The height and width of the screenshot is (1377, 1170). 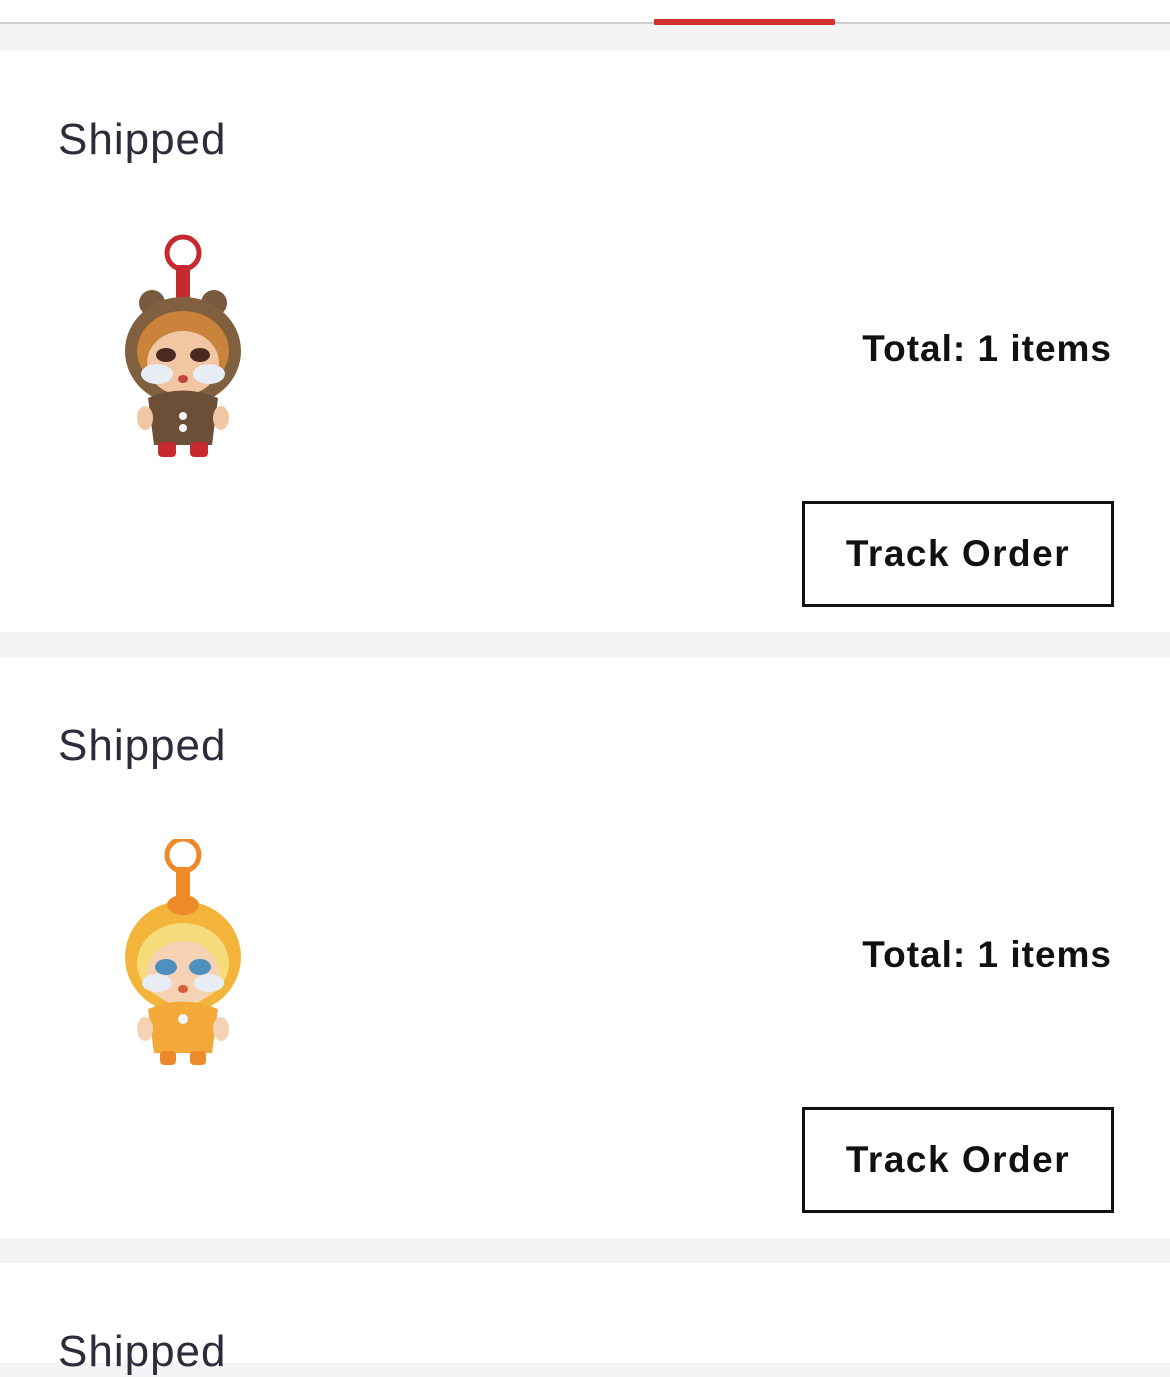 What do you see at coordinates (744, 22) in the screenshot?
I see `active-tab-indicator` at bounding box center [744, 22].